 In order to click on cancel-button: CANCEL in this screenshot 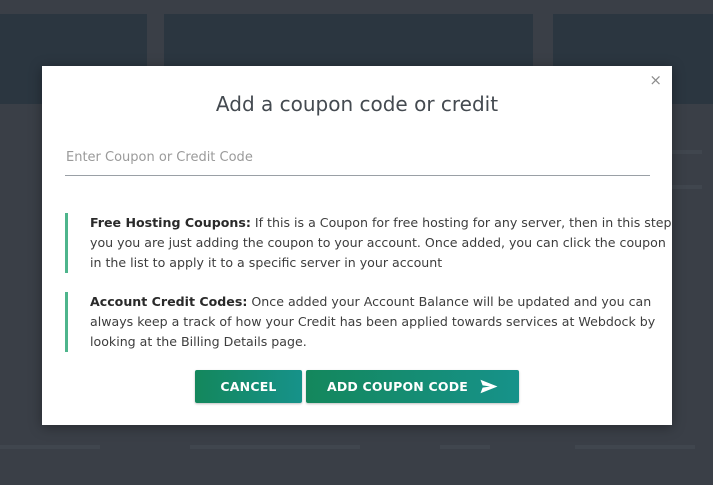, I will do `click(248, 386)`.